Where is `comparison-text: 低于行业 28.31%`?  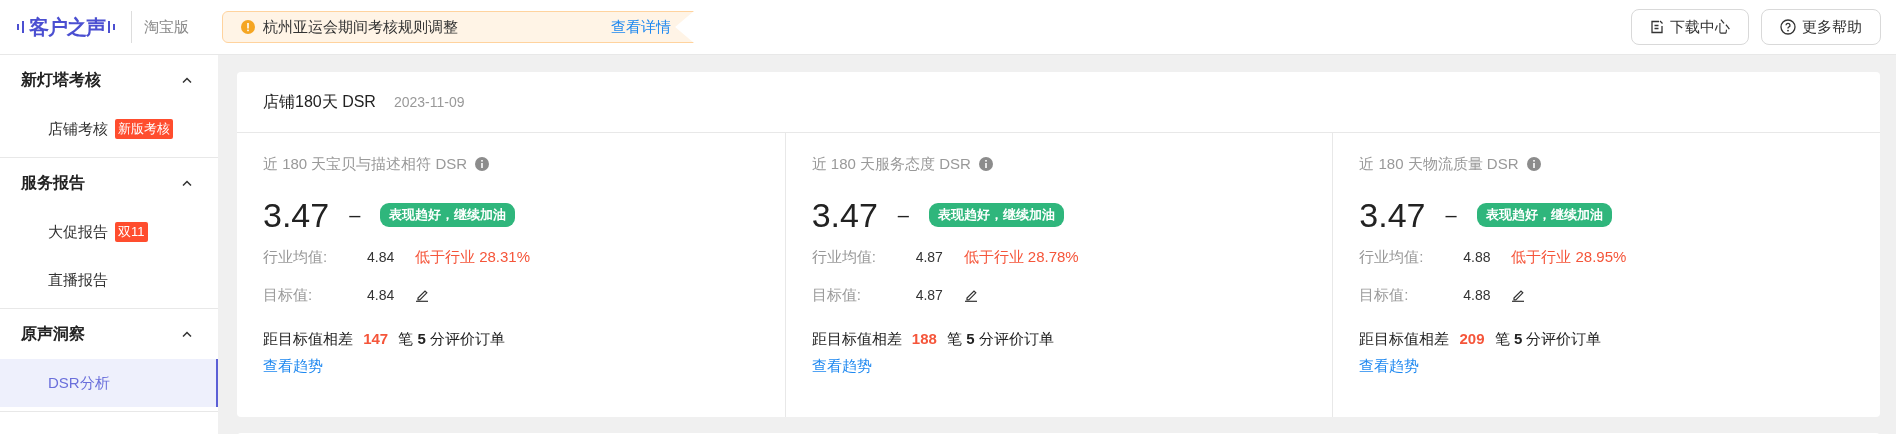
comparison-text: 低于行业 28.31% is located at coordinates (473, 257).